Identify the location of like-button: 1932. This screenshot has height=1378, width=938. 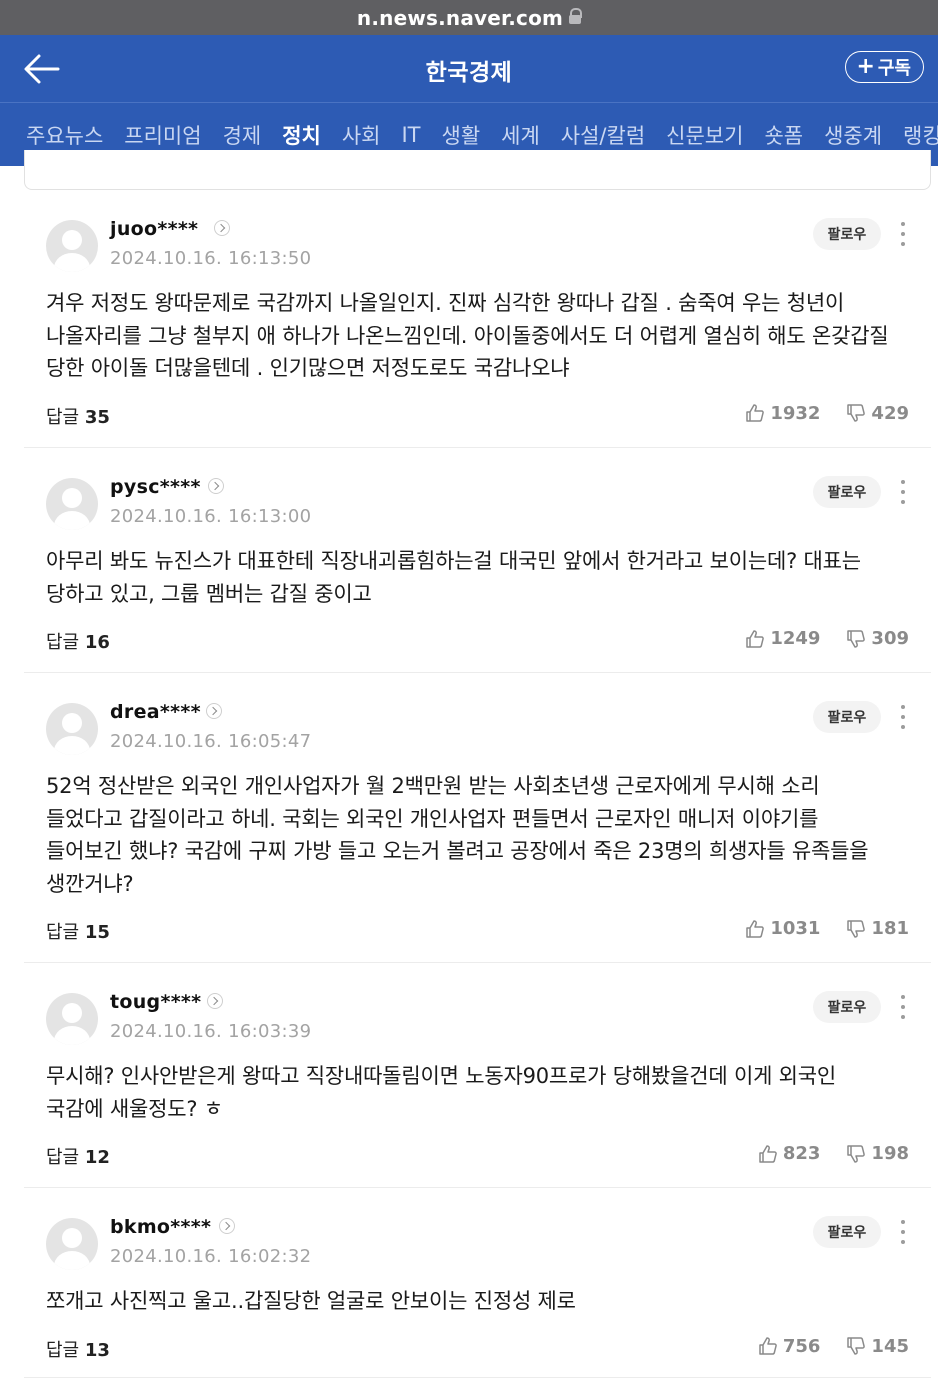
(782, 413).